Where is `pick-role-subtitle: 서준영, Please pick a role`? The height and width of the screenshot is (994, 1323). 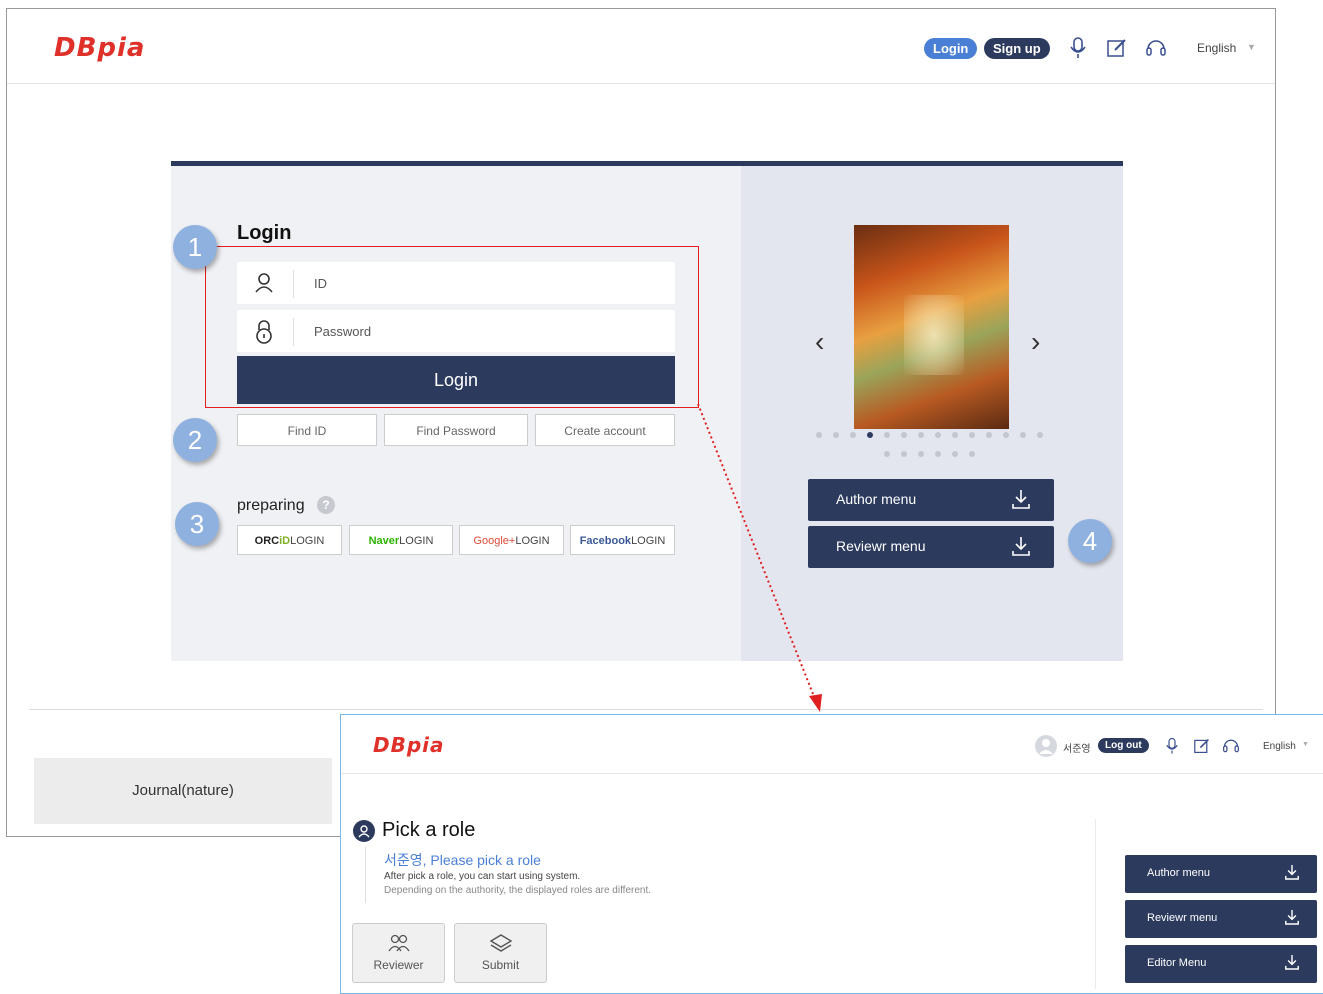 pick-role-subtitle: 서준영, Please pick a role is located at coordinates (462, 860).